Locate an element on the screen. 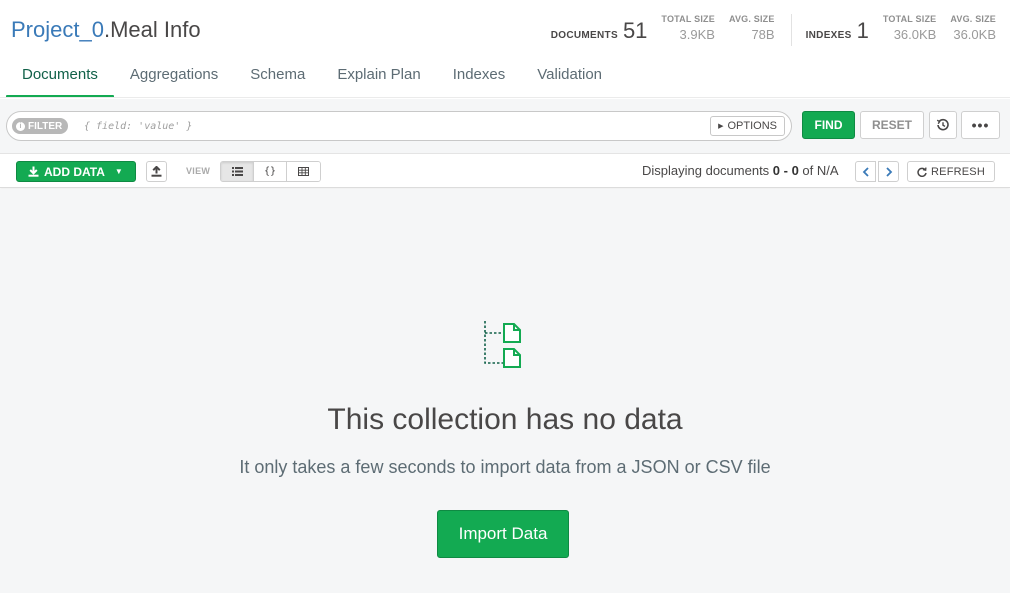  table-view-icon is located at coordinates (303, 171).